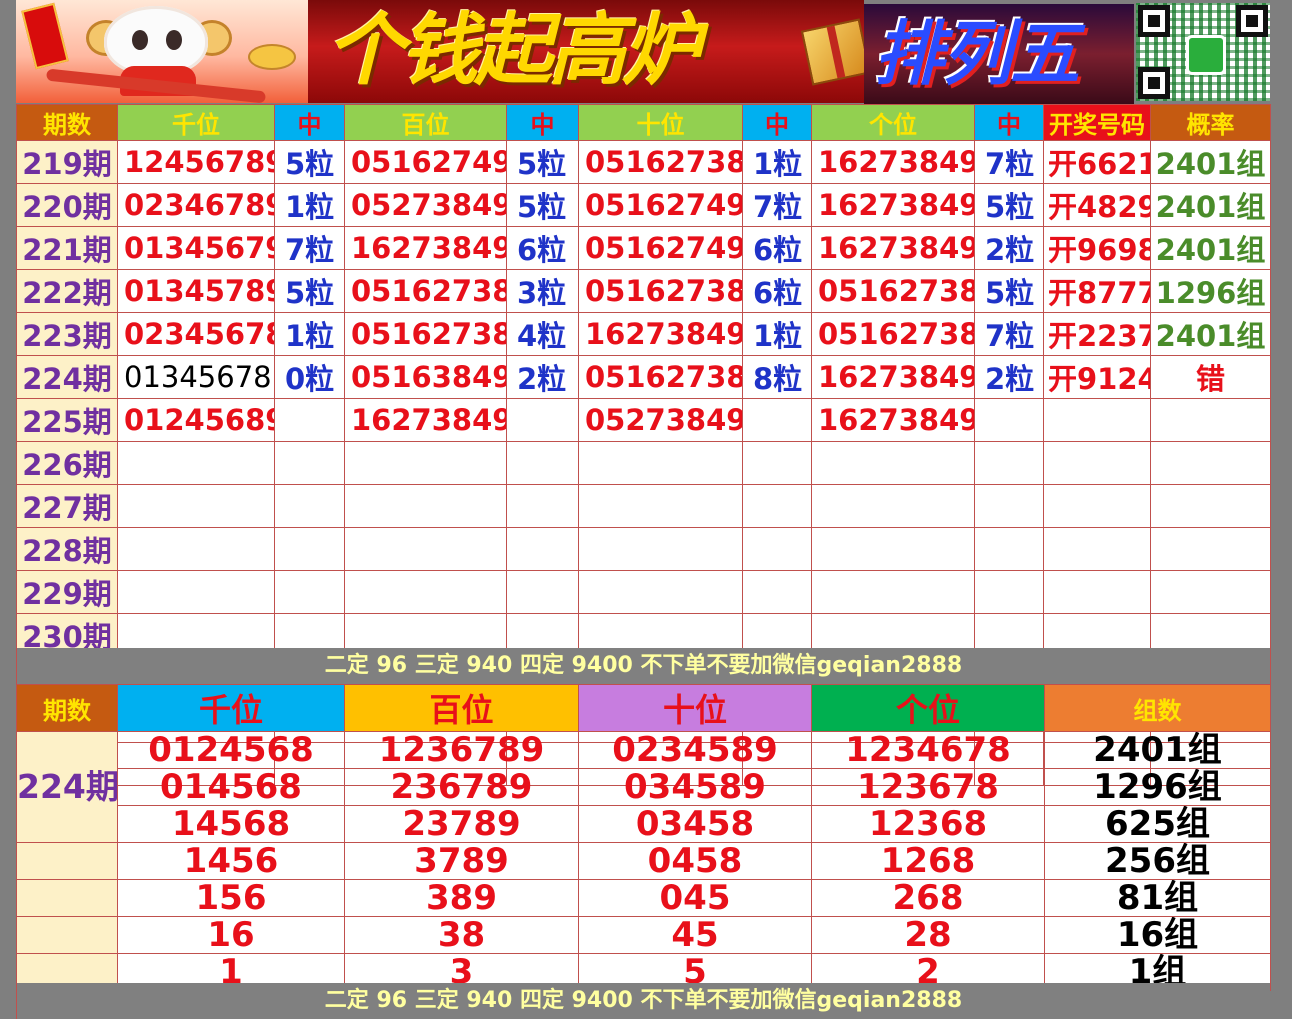 The width and height of the screenshot is (1292, 1019). I want to click on period-cell: 221期, so click(67, 248).